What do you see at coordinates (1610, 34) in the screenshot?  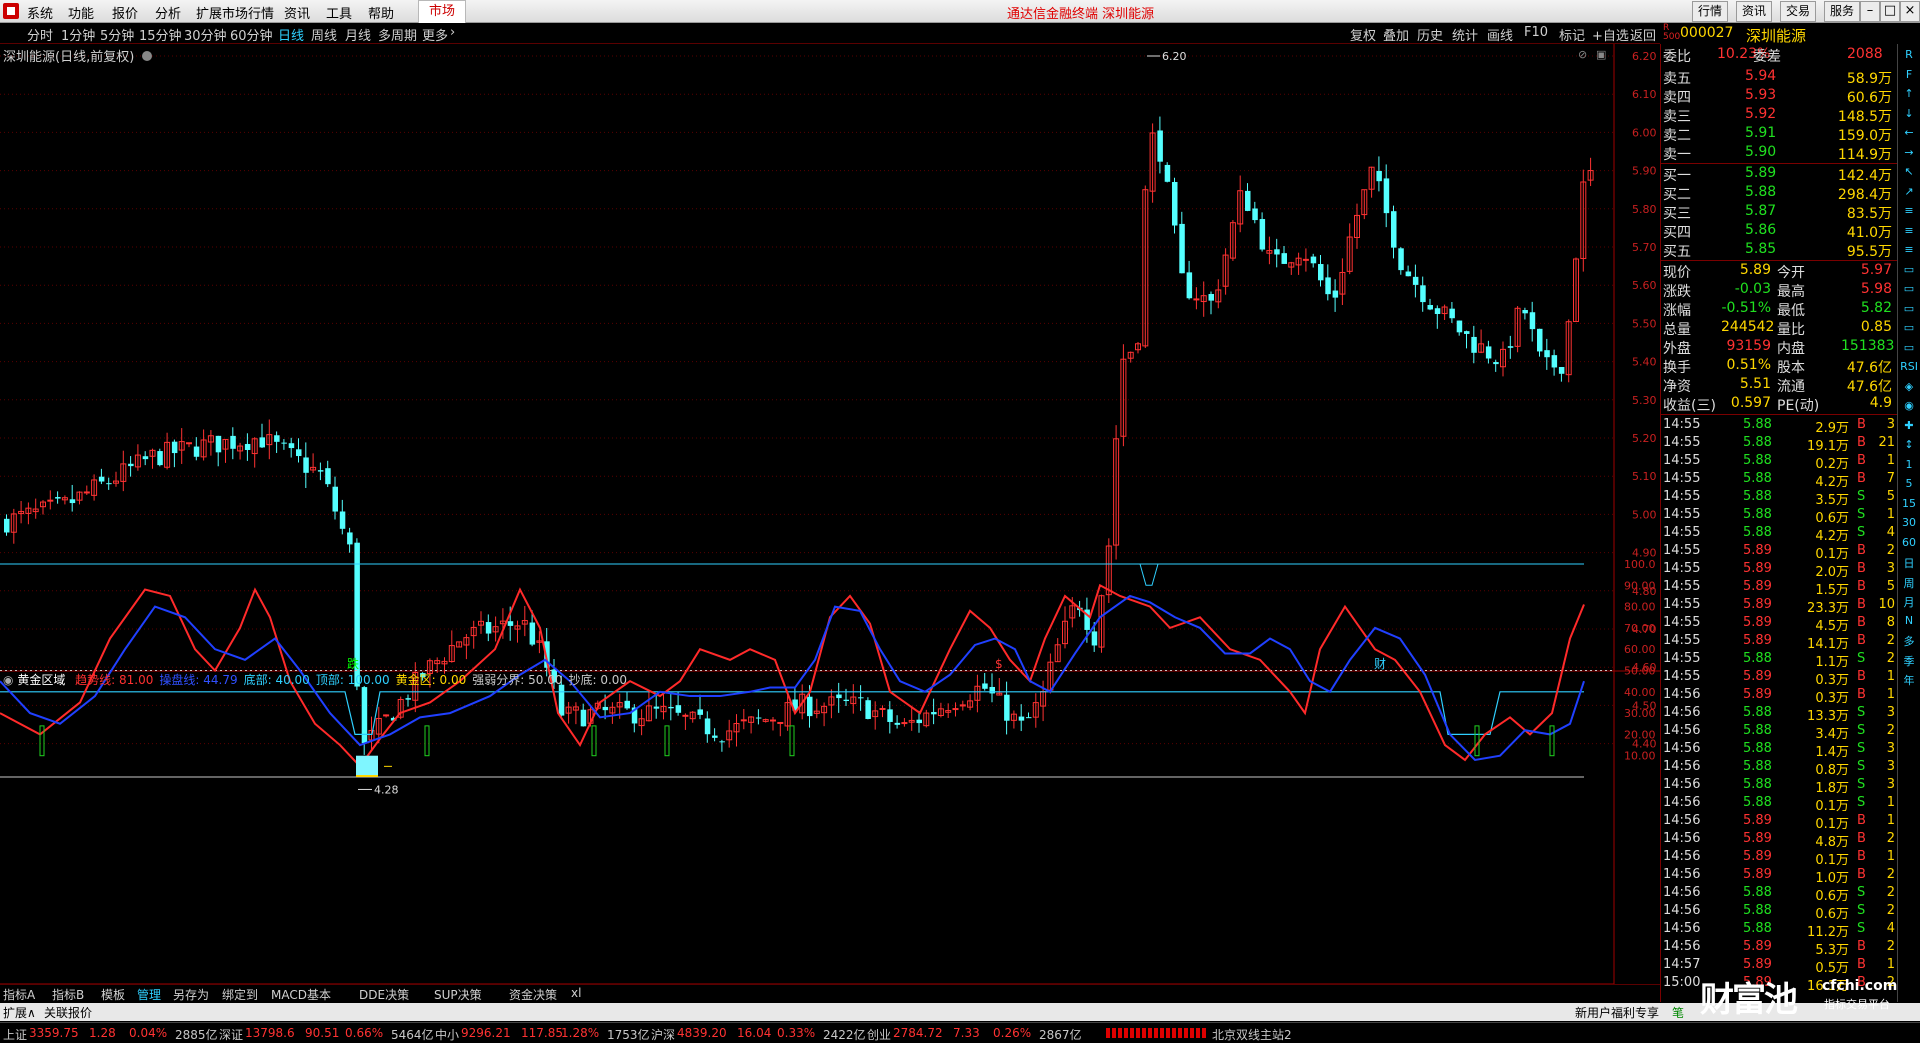 I see `tool-button: +自选` at bounding box center [1610, 34].